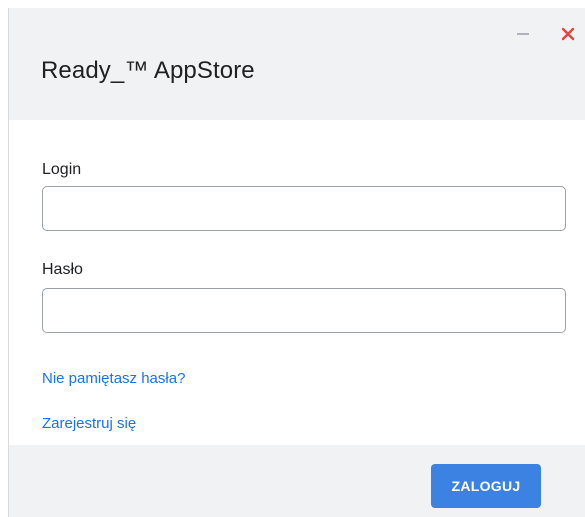 This screenshot has height=517, width=585. I want to click on minimize-button, so click(523, 34).